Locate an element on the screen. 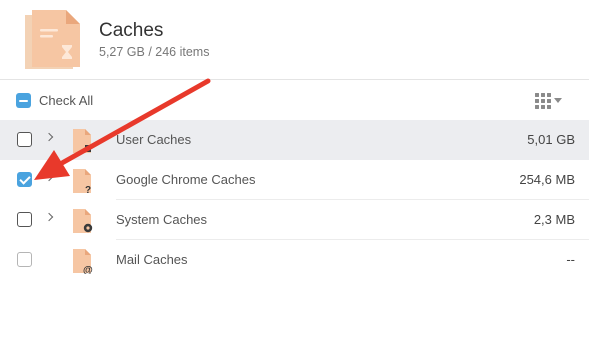  view-options-button is located at coordinates (551, 101).